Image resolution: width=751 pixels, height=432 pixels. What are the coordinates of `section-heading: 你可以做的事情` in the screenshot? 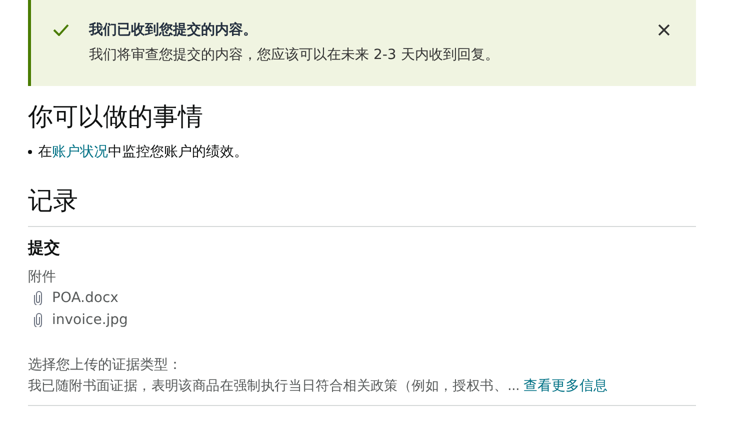 It's located at (116, 117).